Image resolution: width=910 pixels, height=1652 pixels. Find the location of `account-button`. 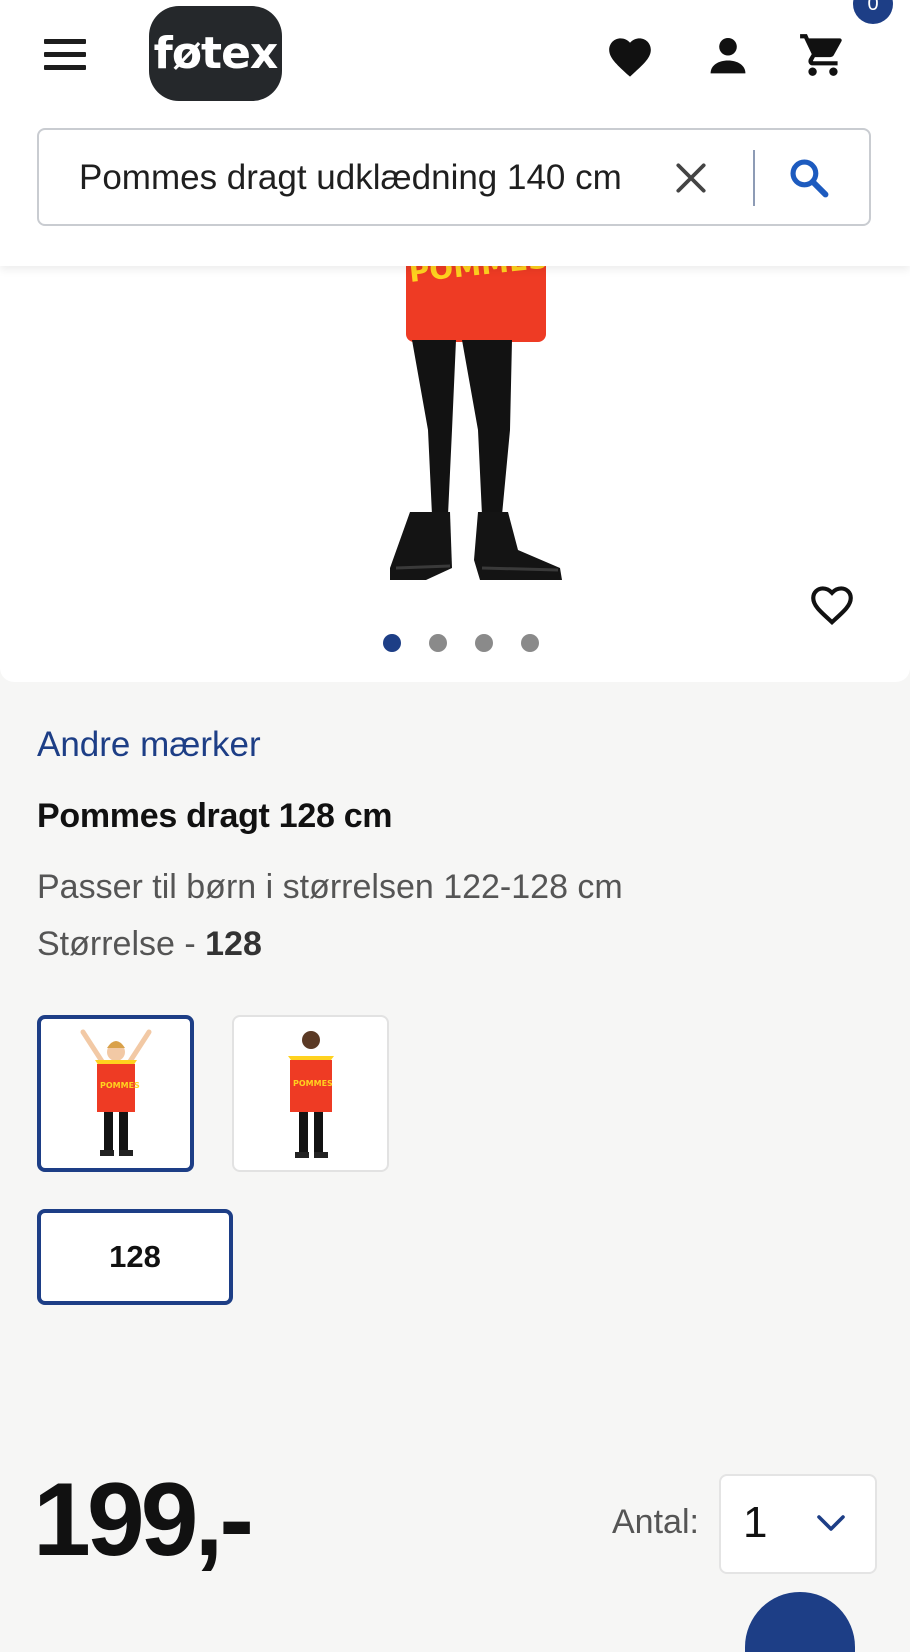

account-button is located at coordinates (728, 55).